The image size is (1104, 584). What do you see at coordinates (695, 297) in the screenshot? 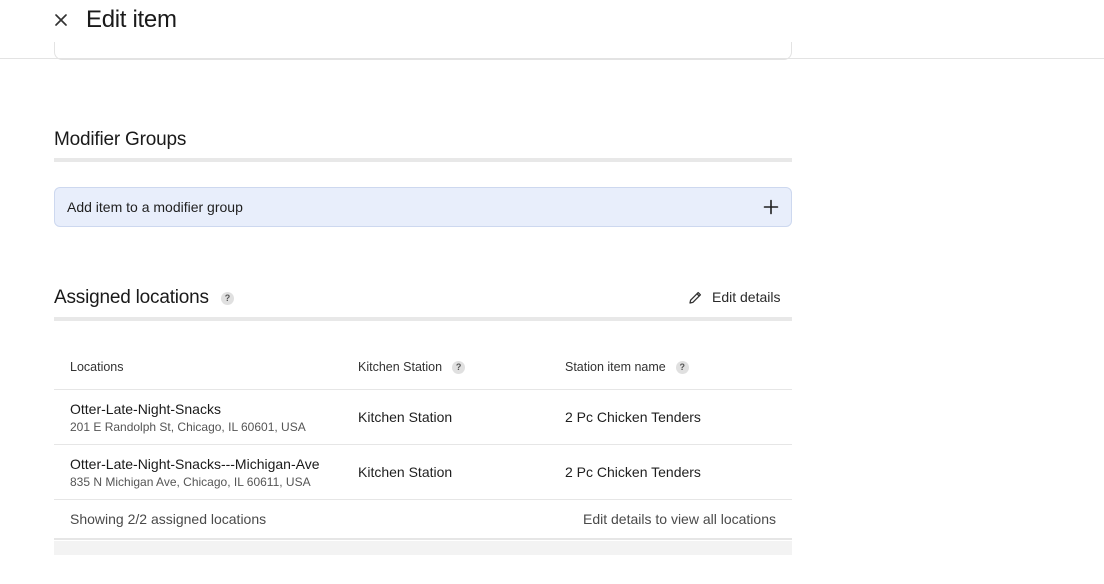
I see `pencil-icon` at bounding box center [695, 297].